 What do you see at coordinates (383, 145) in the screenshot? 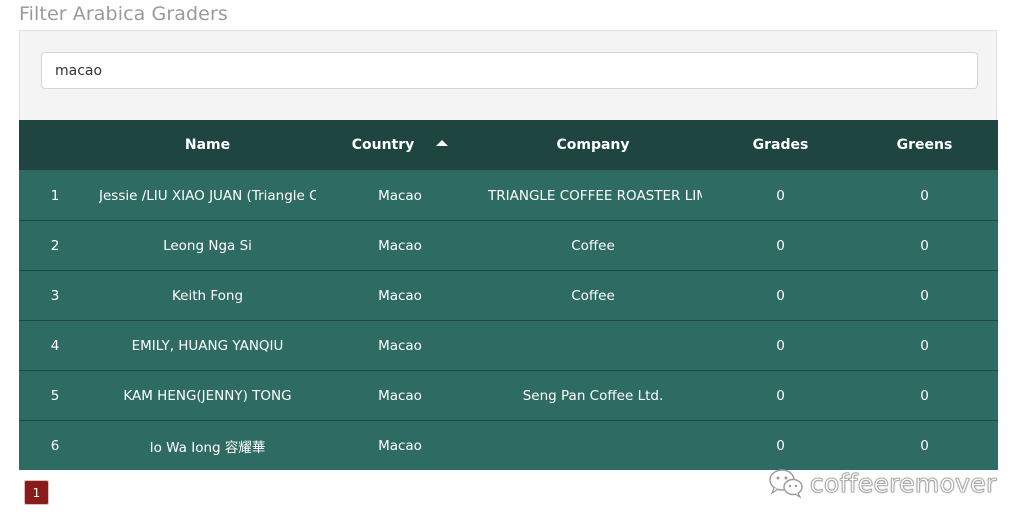
I see `column-header-country-label: Country` at bounding box center [383, 145].